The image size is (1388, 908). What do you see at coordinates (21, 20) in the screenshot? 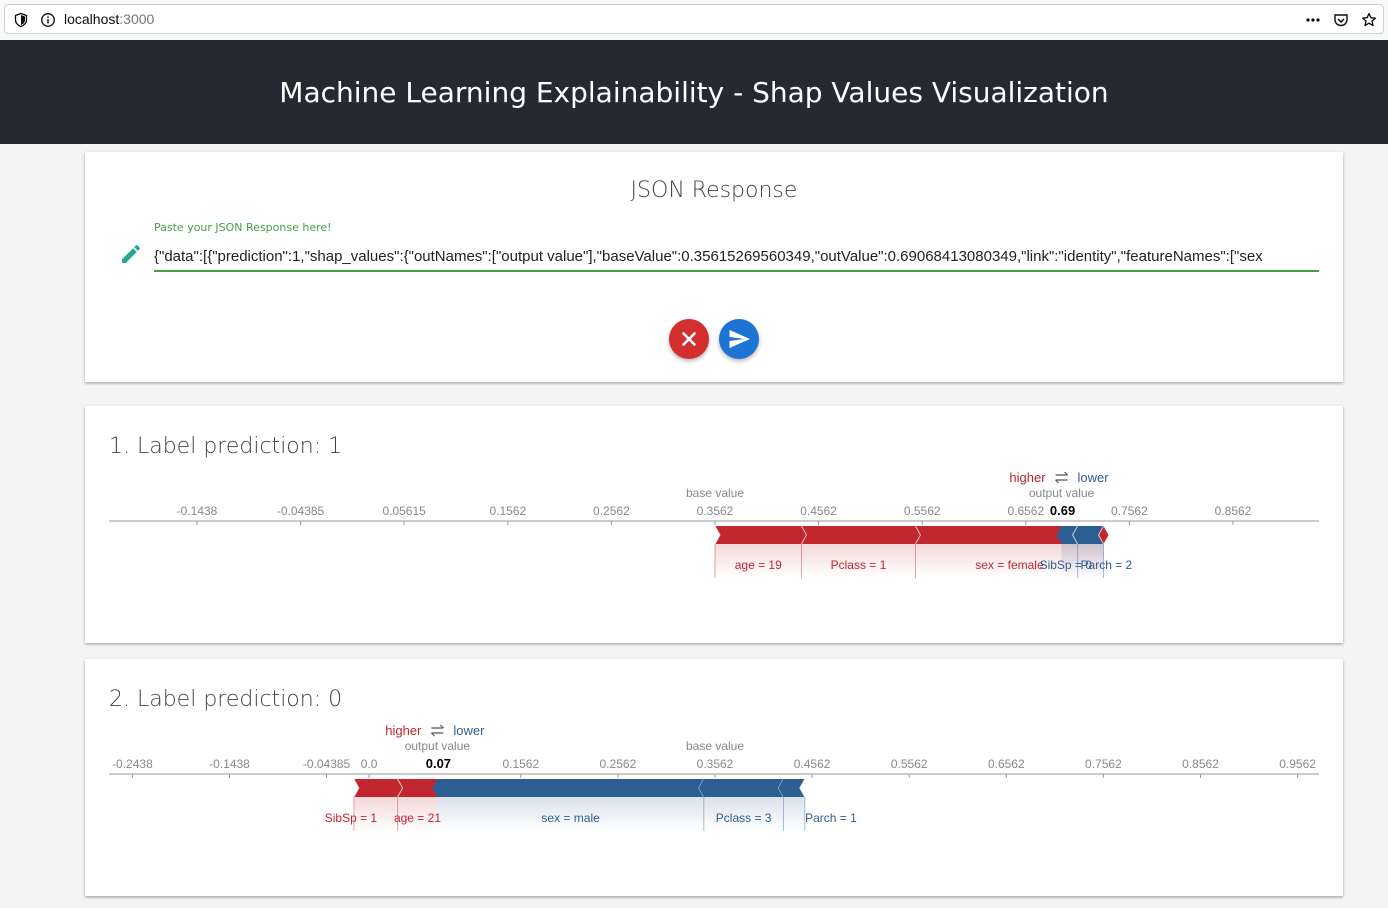
I see `shield-icon` at bounding box center [21, 20].